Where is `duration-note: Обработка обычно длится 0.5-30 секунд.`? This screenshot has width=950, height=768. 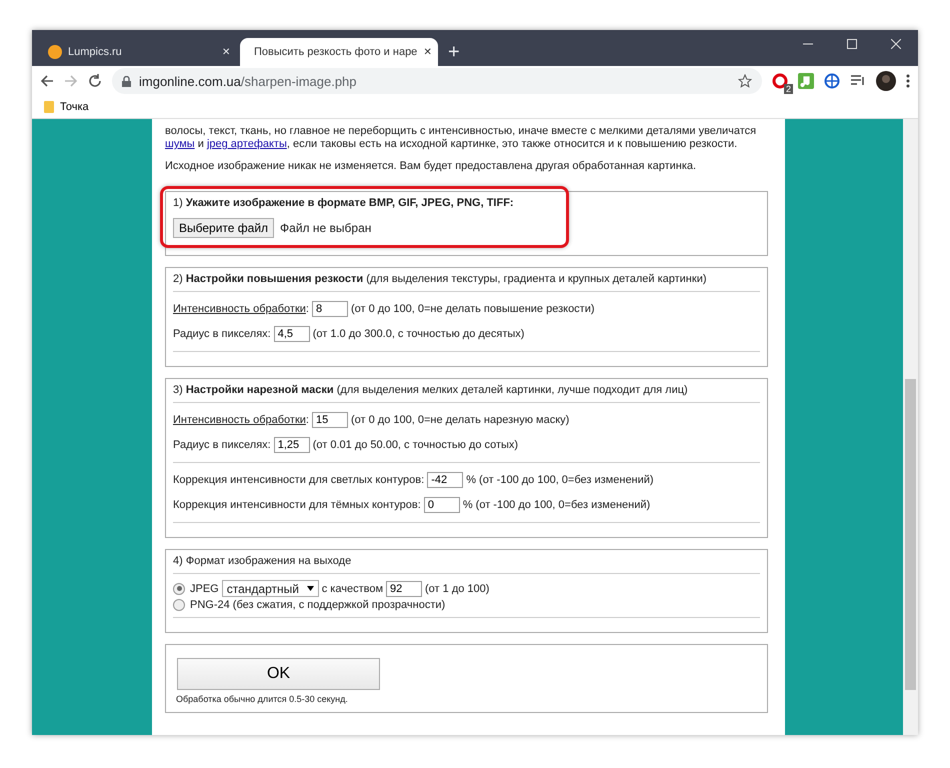 duration-note: Обработка обычно длится 0.5-30 секунд. is located at coordinates (262, 699).